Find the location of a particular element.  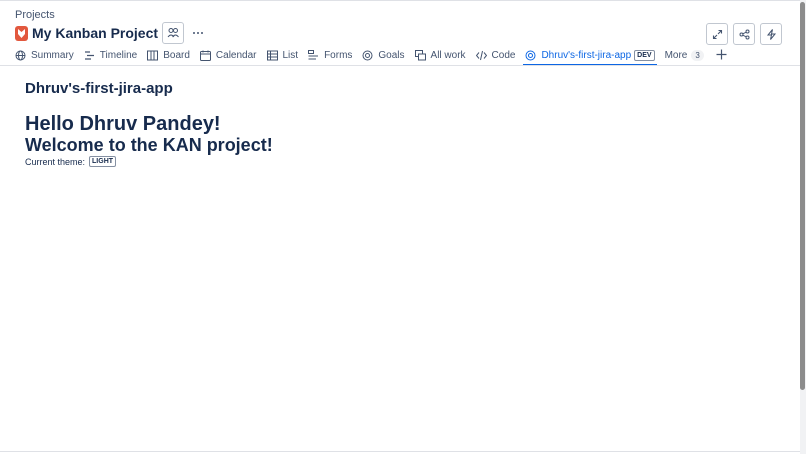

tab-timeline: Timeline is located at coordinates (110, 55).